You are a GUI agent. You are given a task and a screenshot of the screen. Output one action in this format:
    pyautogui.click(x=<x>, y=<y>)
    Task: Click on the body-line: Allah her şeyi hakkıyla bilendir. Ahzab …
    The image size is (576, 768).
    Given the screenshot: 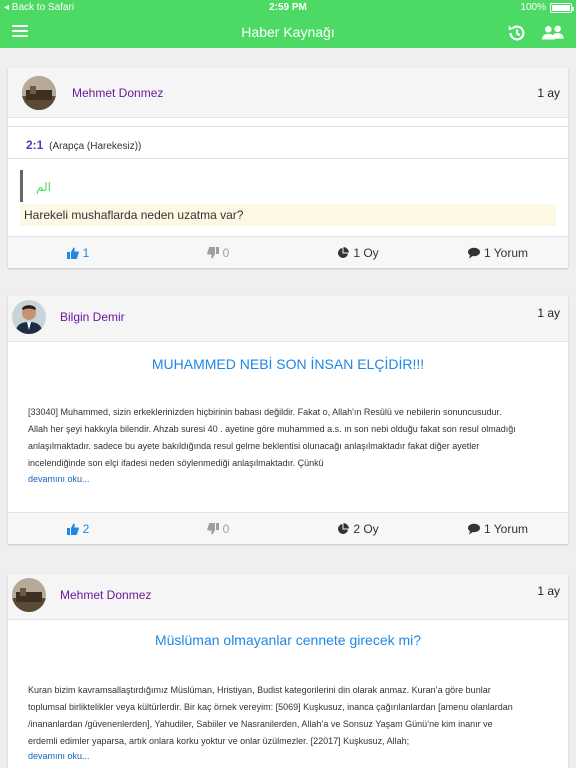 What is the action you would take?
    pyautogui.click(x=272, y=429)
    